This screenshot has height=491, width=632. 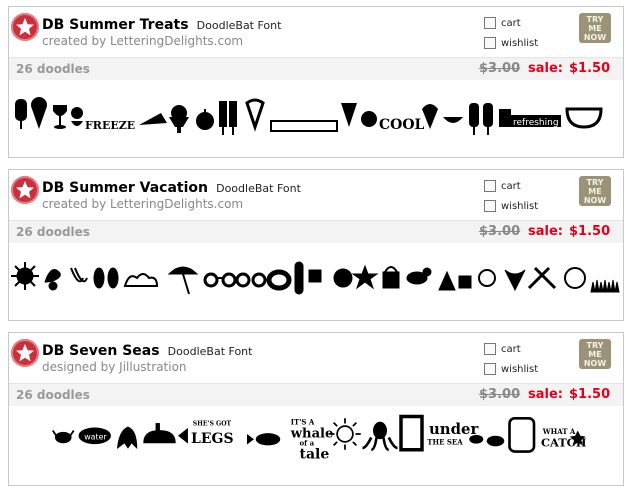 I want to click on font-preview-strip: FREEZE COOL refreshing, so click(x=309, y=116).